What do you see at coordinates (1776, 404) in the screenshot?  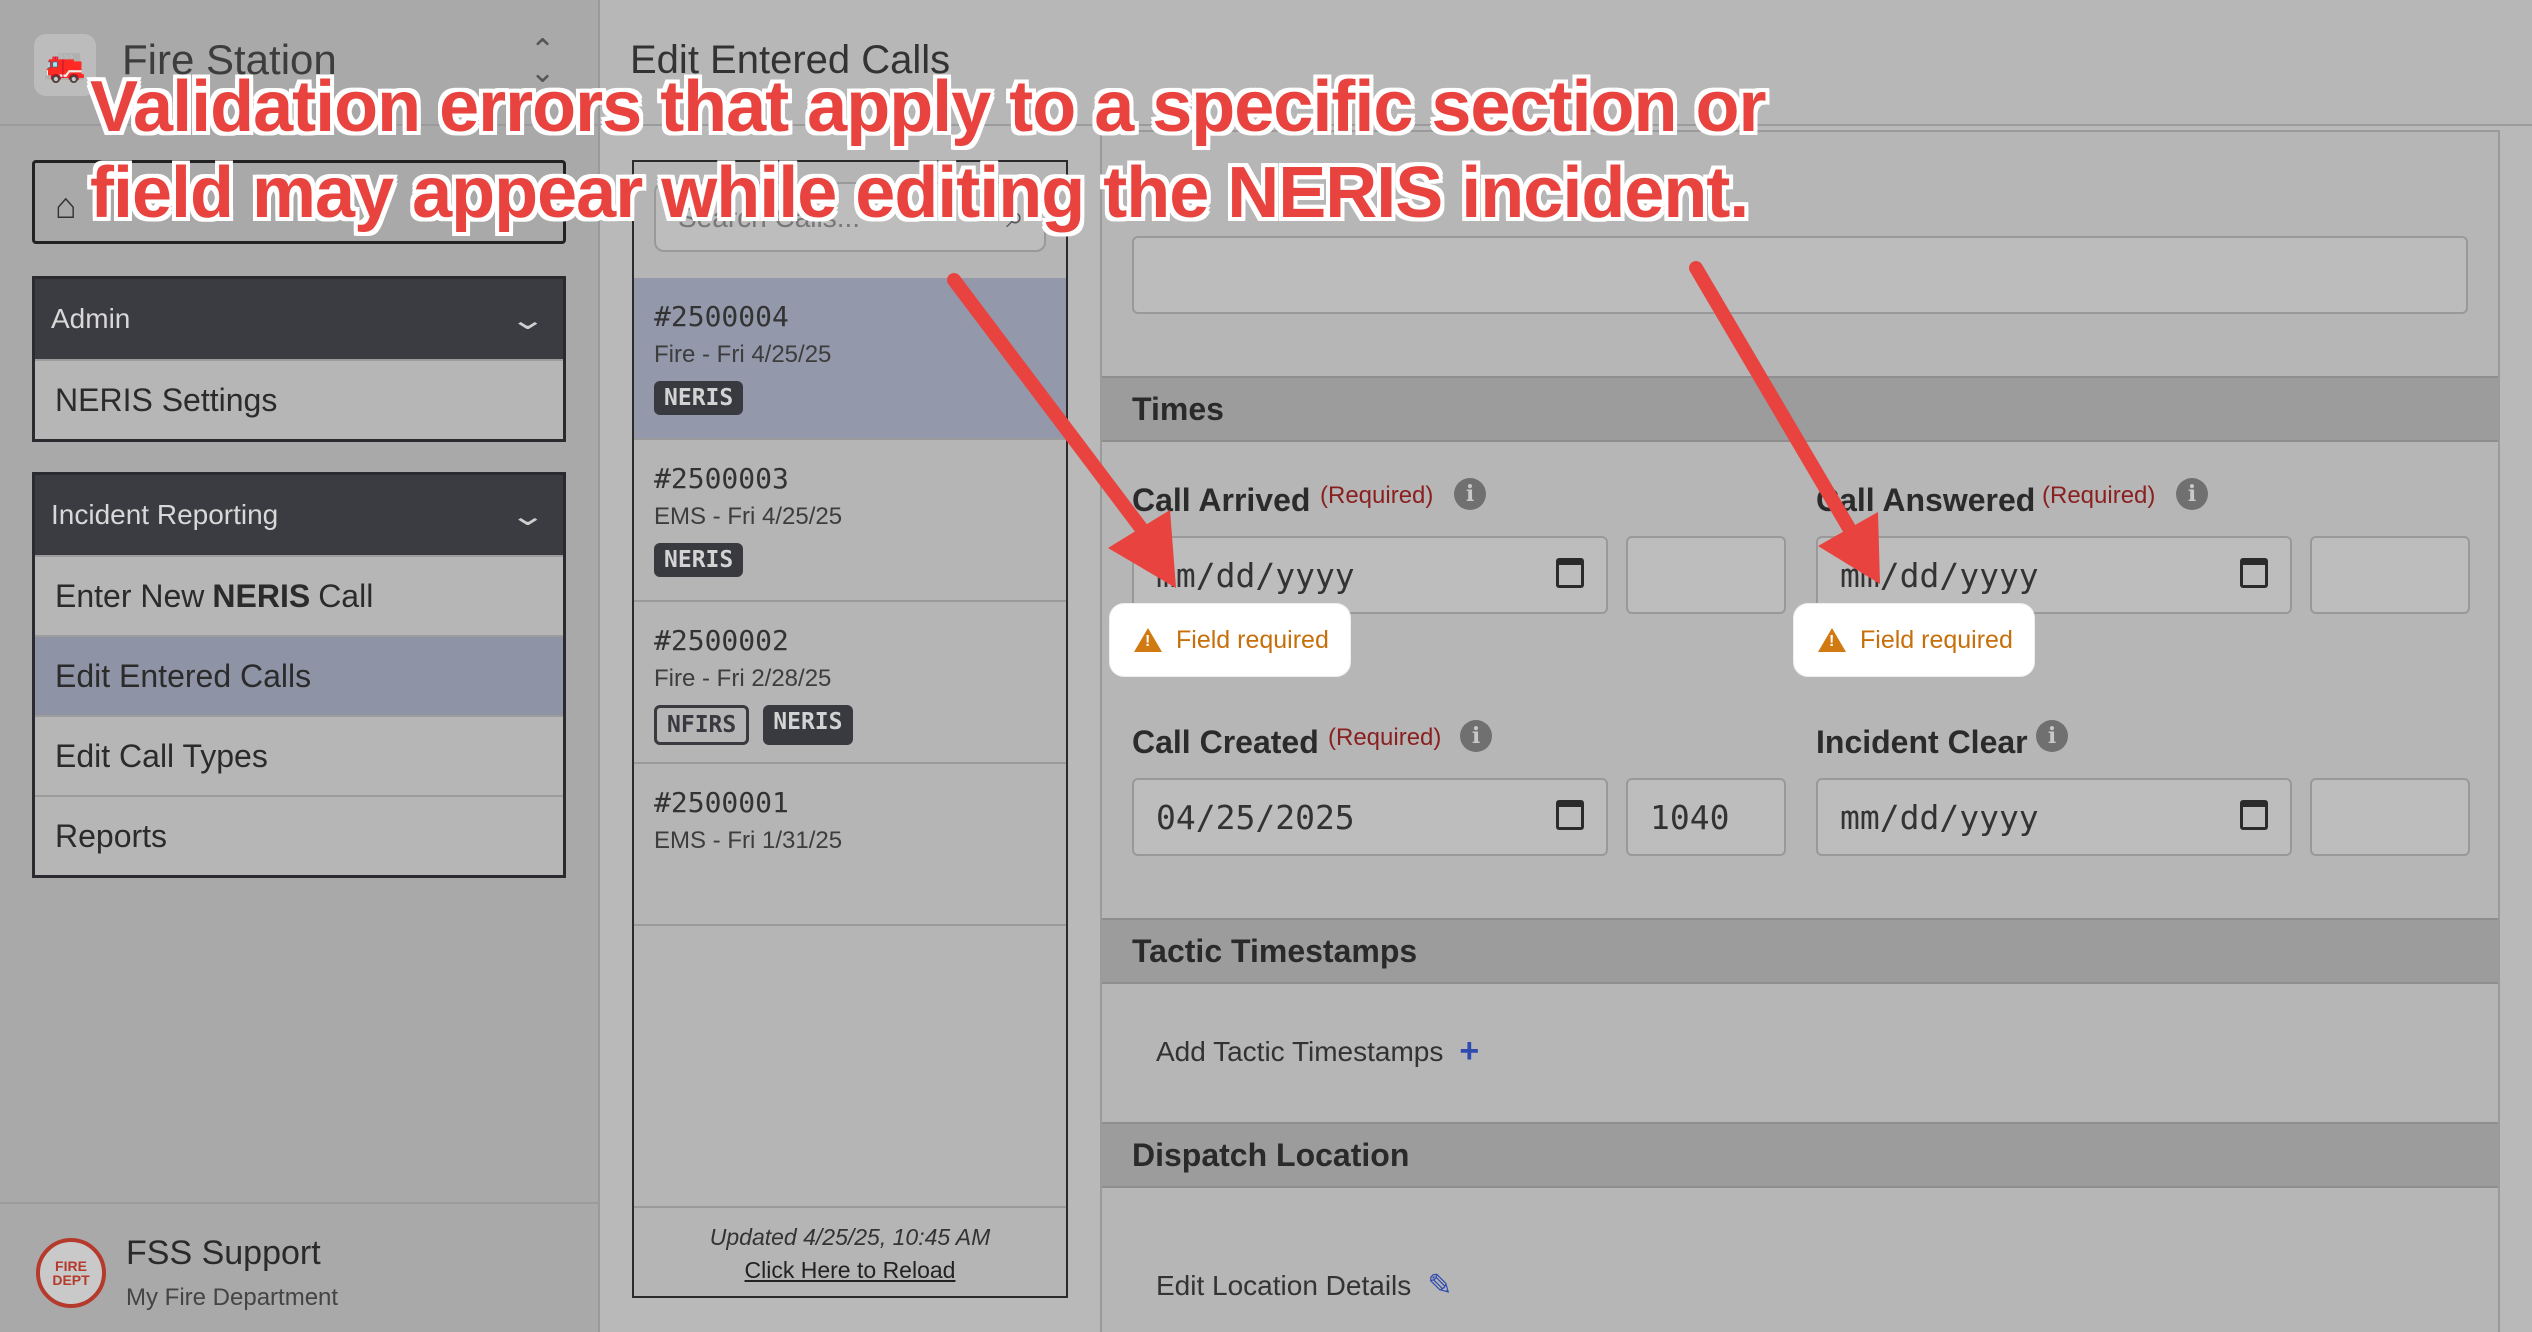 I see `annotation-arrow-right` at bounding box center [1776, 404].